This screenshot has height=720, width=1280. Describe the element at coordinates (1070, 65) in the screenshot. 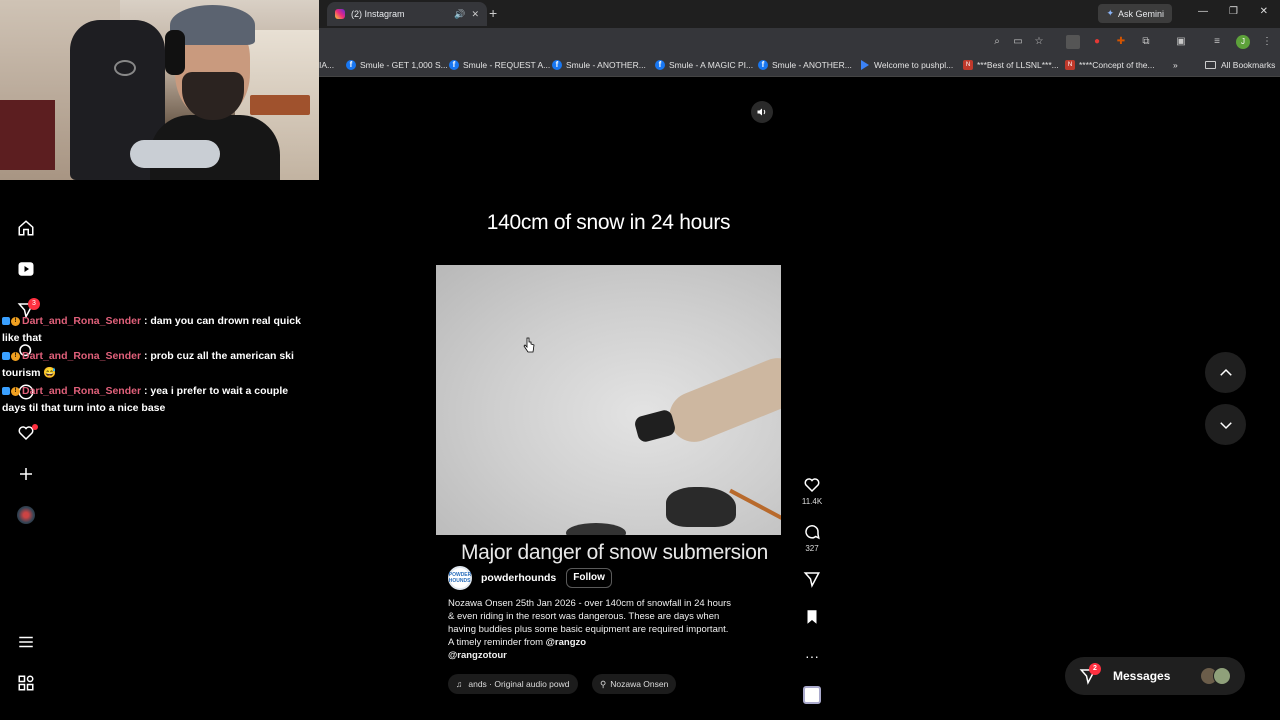

I see `snl-icon: N` at that location.